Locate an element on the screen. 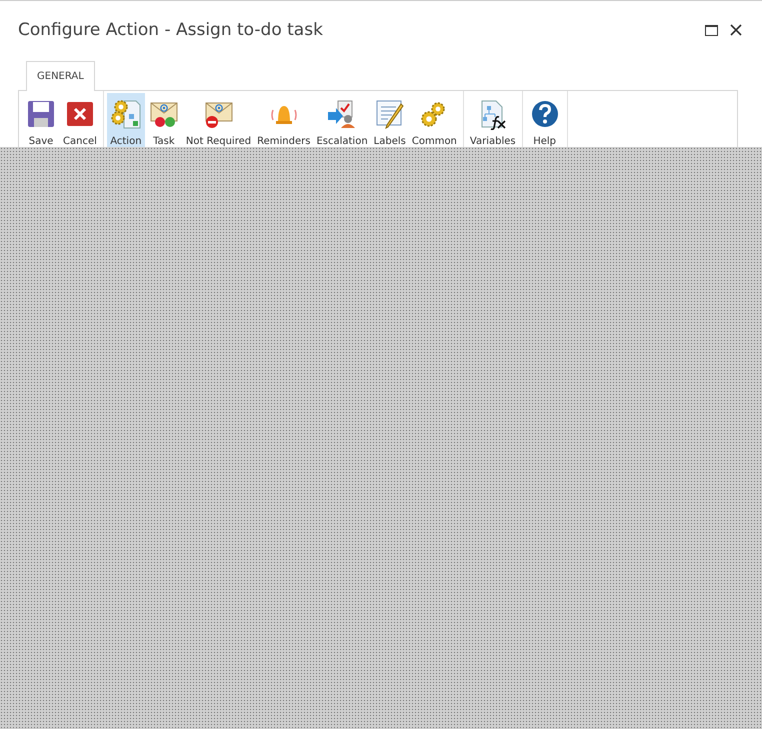  ribbon-button: Task is located at coordinates (163, 120).